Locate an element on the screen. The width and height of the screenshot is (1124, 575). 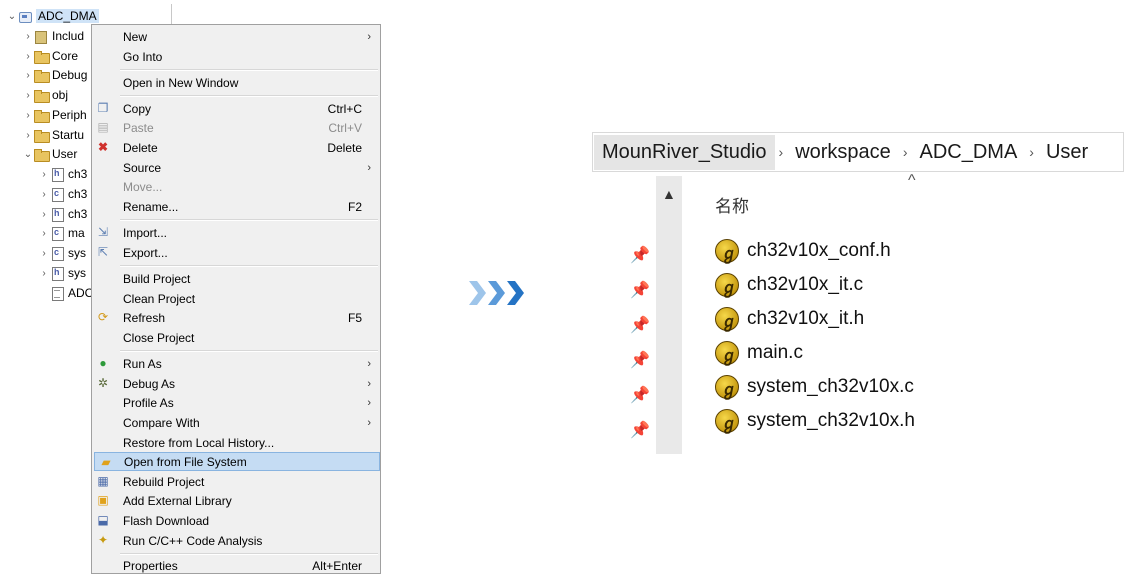
navigation-scrollbar: ▲ is located at coordinates (669, 315).